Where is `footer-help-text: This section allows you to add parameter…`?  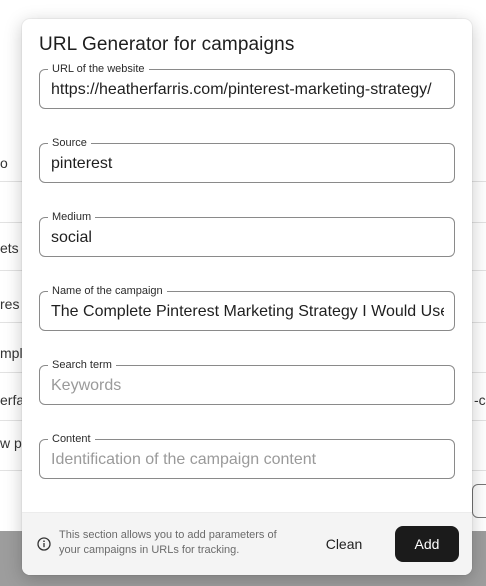 footer-help-text: This section allows you to add parameter… is located at coordinates (168, 542).